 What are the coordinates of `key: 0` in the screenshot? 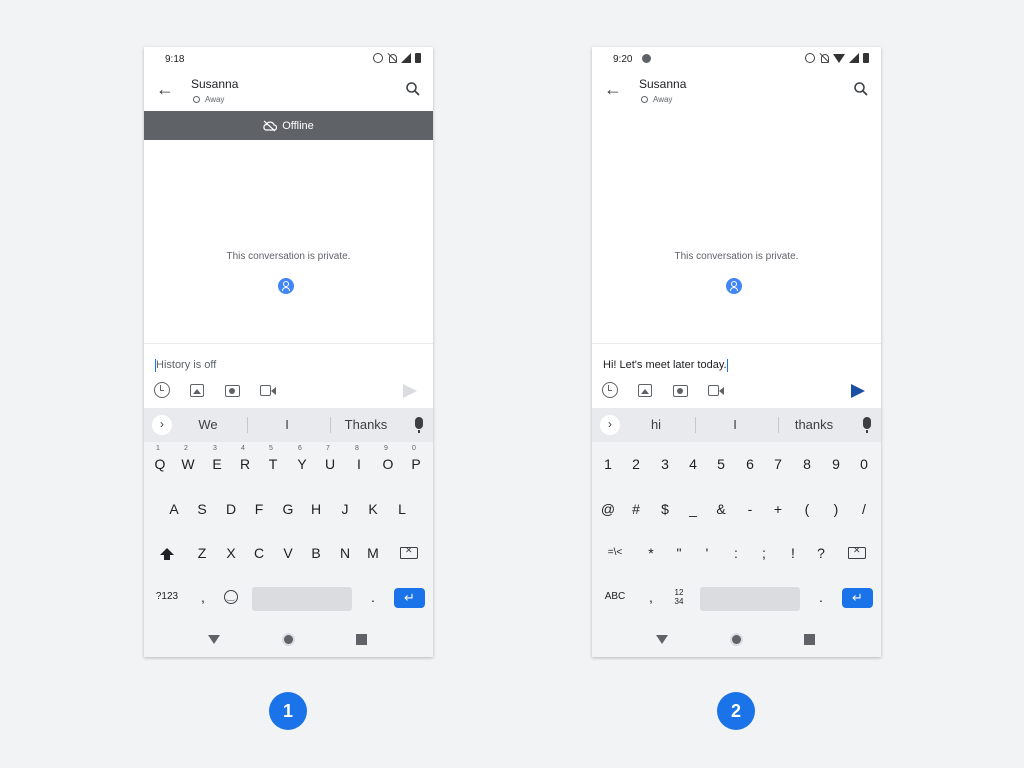 It's located at (864, 464).